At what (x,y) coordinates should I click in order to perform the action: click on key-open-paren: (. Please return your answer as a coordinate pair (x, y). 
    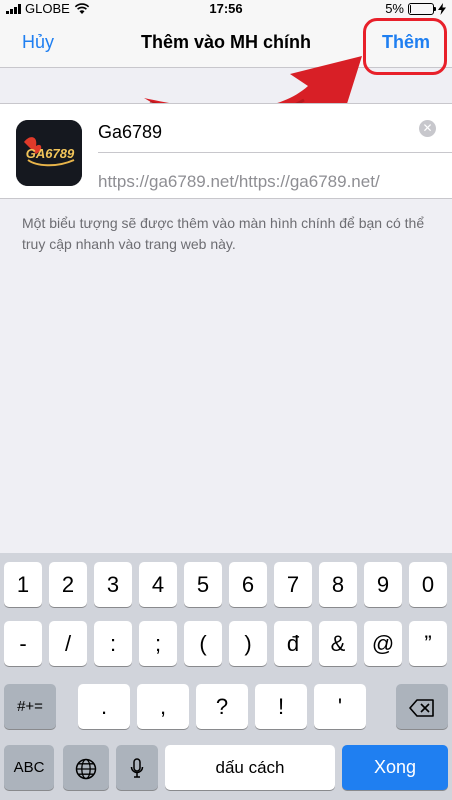
    Looking at the image, I should click on (203, 643).